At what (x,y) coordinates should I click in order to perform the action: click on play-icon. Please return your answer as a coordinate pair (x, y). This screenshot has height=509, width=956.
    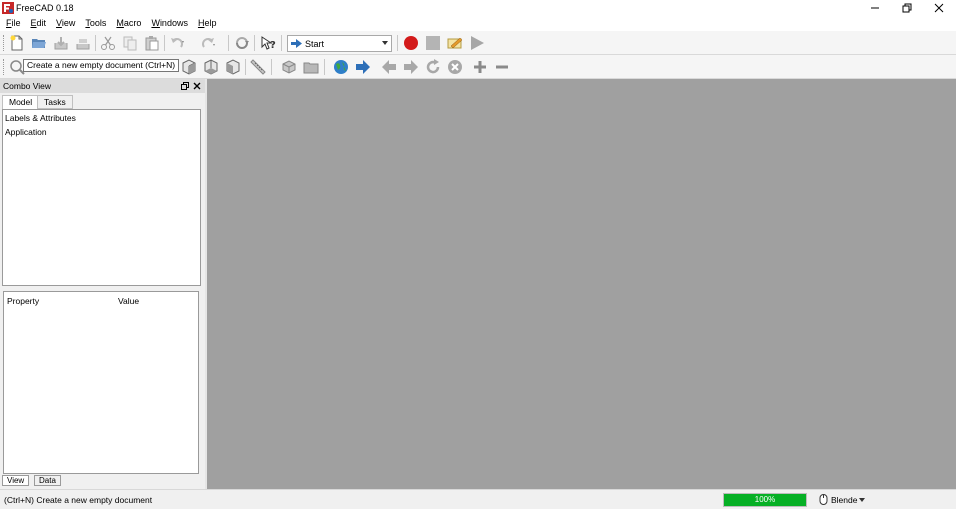
    Looking at the image, I should click on (477, 43).